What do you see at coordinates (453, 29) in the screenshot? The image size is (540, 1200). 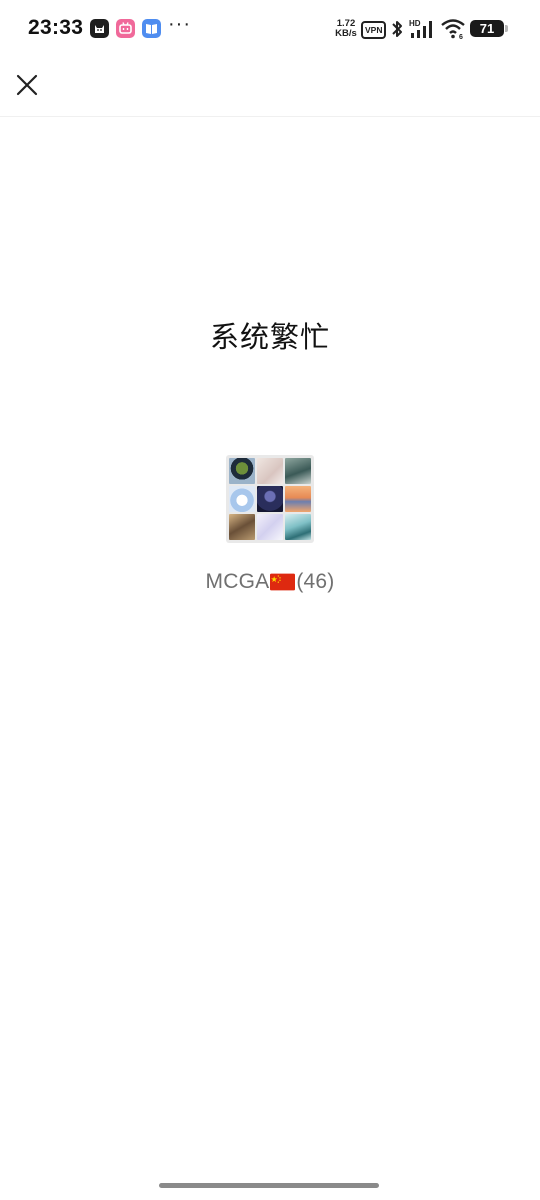 I see `wifi-icon: 6` at bounding box center [453, 29].